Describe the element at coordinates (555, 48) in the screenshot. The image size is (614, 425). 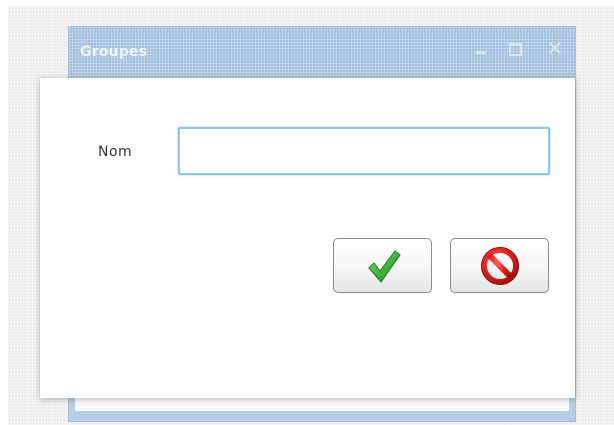
I see `close-icon` at that location.